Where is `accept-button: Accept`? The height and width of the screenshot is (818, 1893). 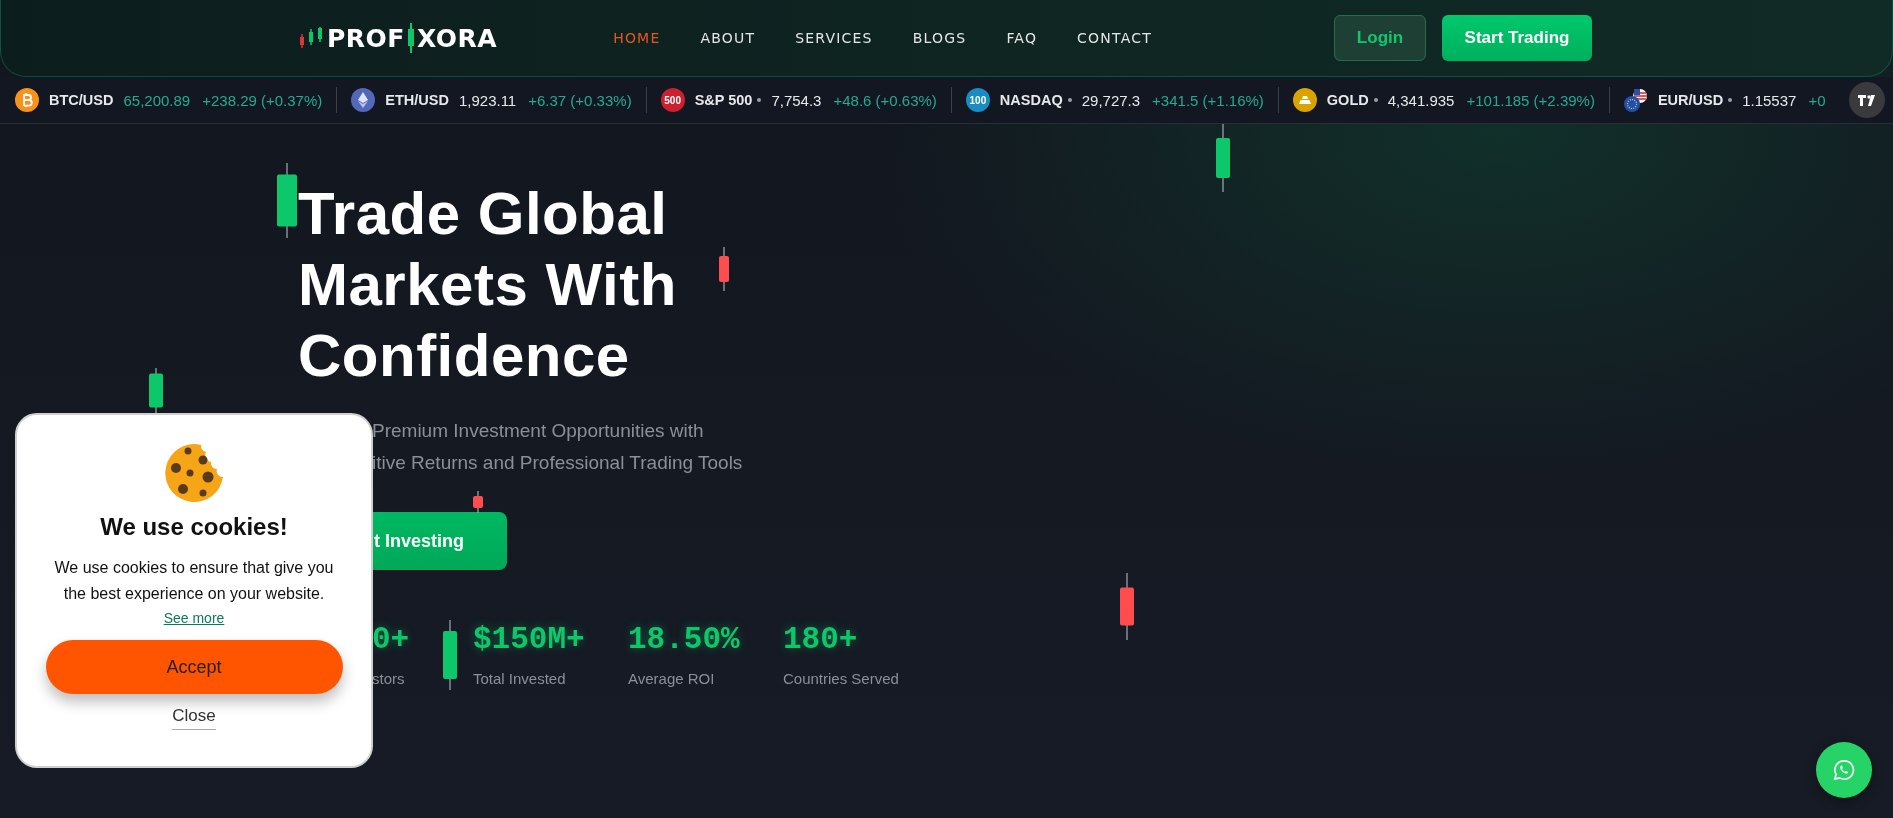
accept-button: Accept is located at coordinates (194, 667).